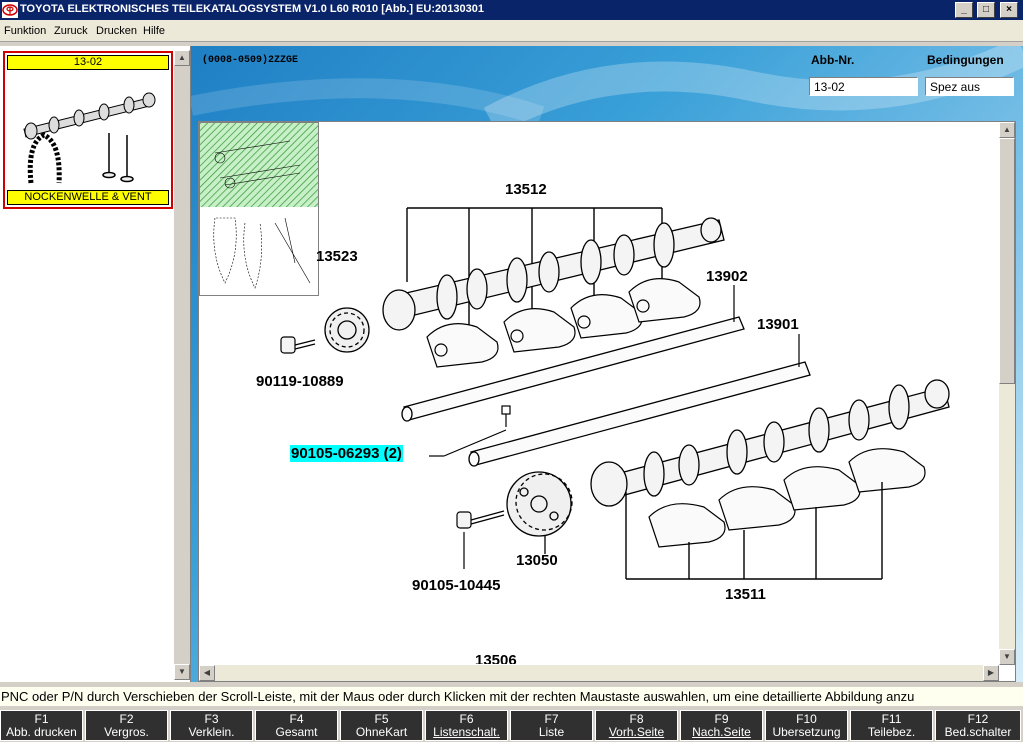 The height and width of the screenshot is (742, 1023). What do you see at coordinates (381, 725) in the screenshot?
I see `f5-ohnekart-button: F5 OhneKart` at bounding box center [381, 725].